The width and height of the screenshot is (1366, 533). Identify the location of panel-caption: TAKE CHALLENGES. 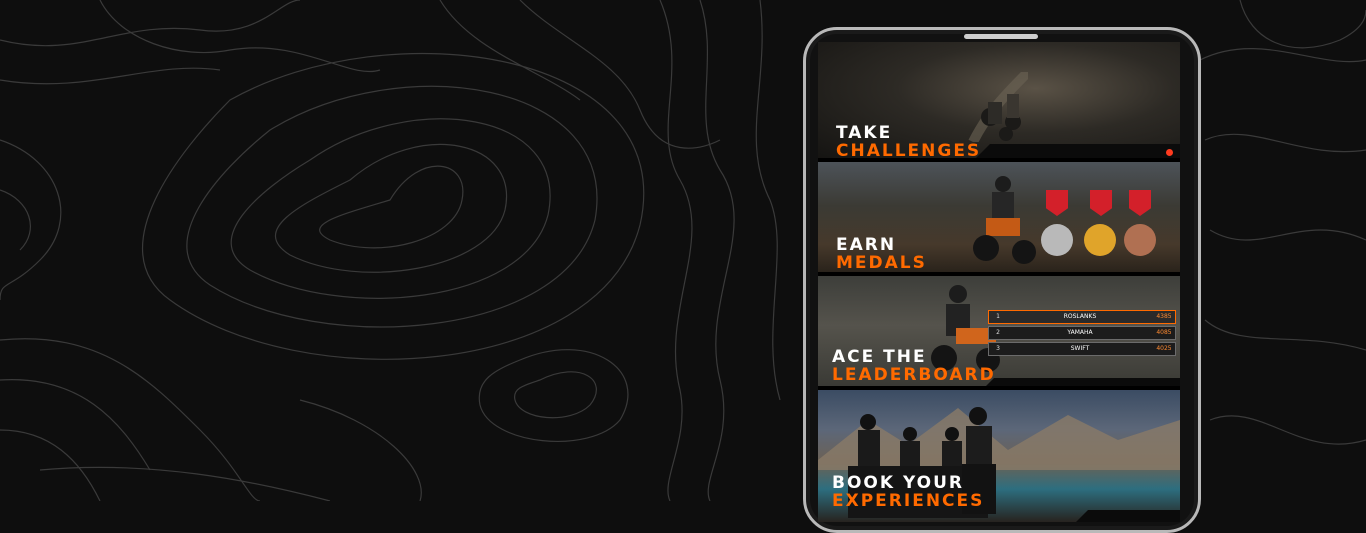
(908, 141).